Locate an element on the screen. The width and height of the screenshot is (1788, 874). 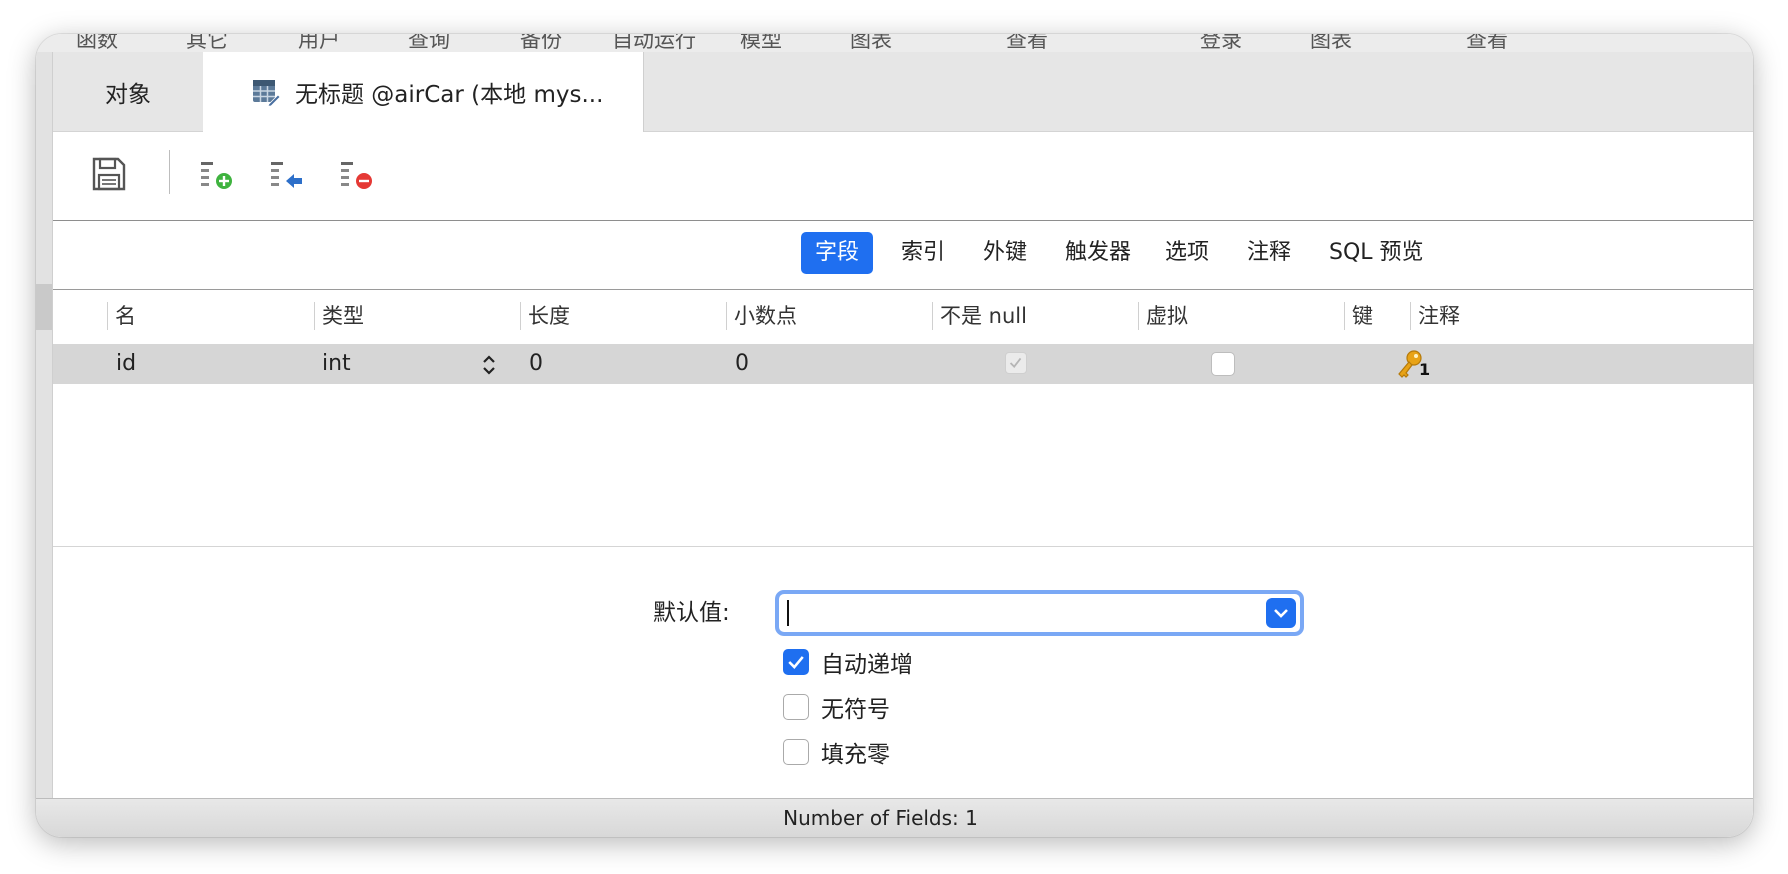
tab-indexes: 索引 is located at coordinates (923, 253).